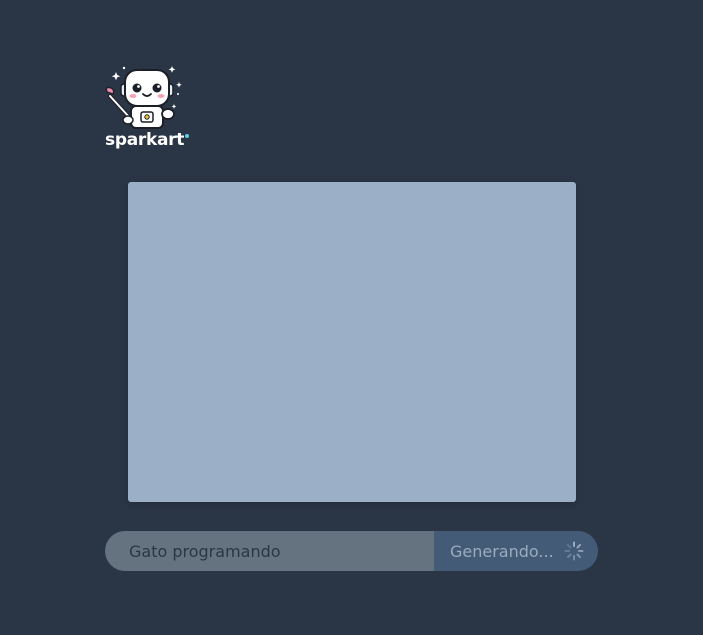  What do you see at coordinates (143, 97) in the screenshot?
I see `robot-painter-icon` at bounding box center [143, 97].